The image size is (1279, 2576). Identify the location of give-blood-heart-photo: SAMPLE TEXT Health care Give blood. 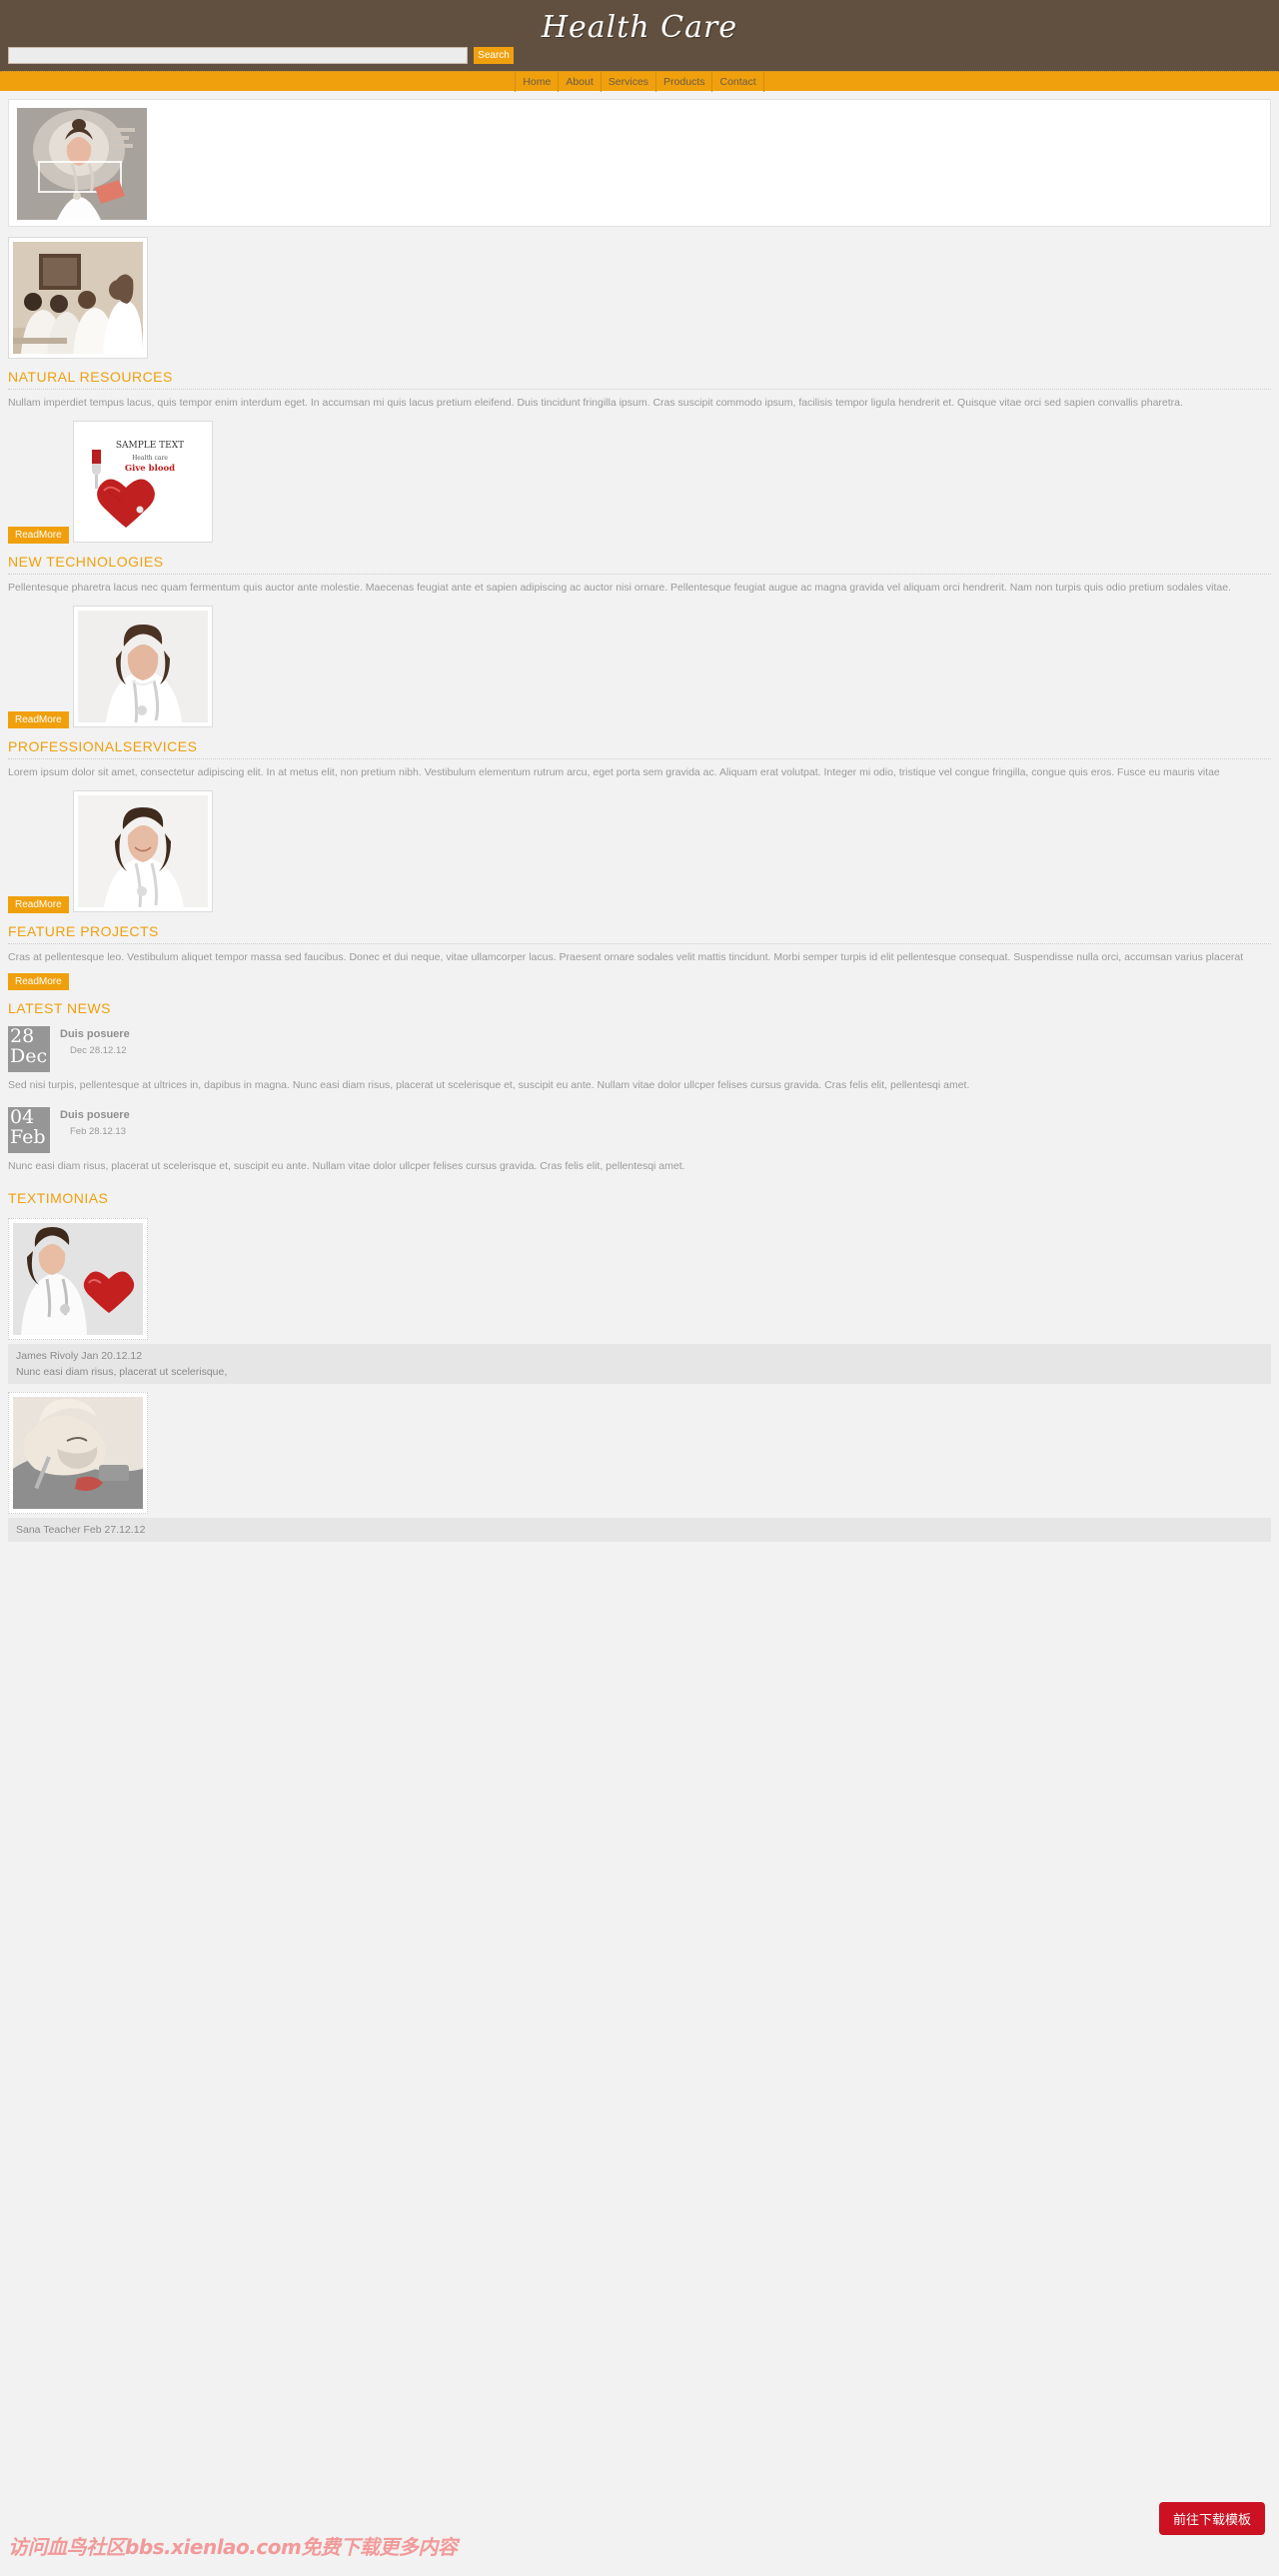
(143, 482).